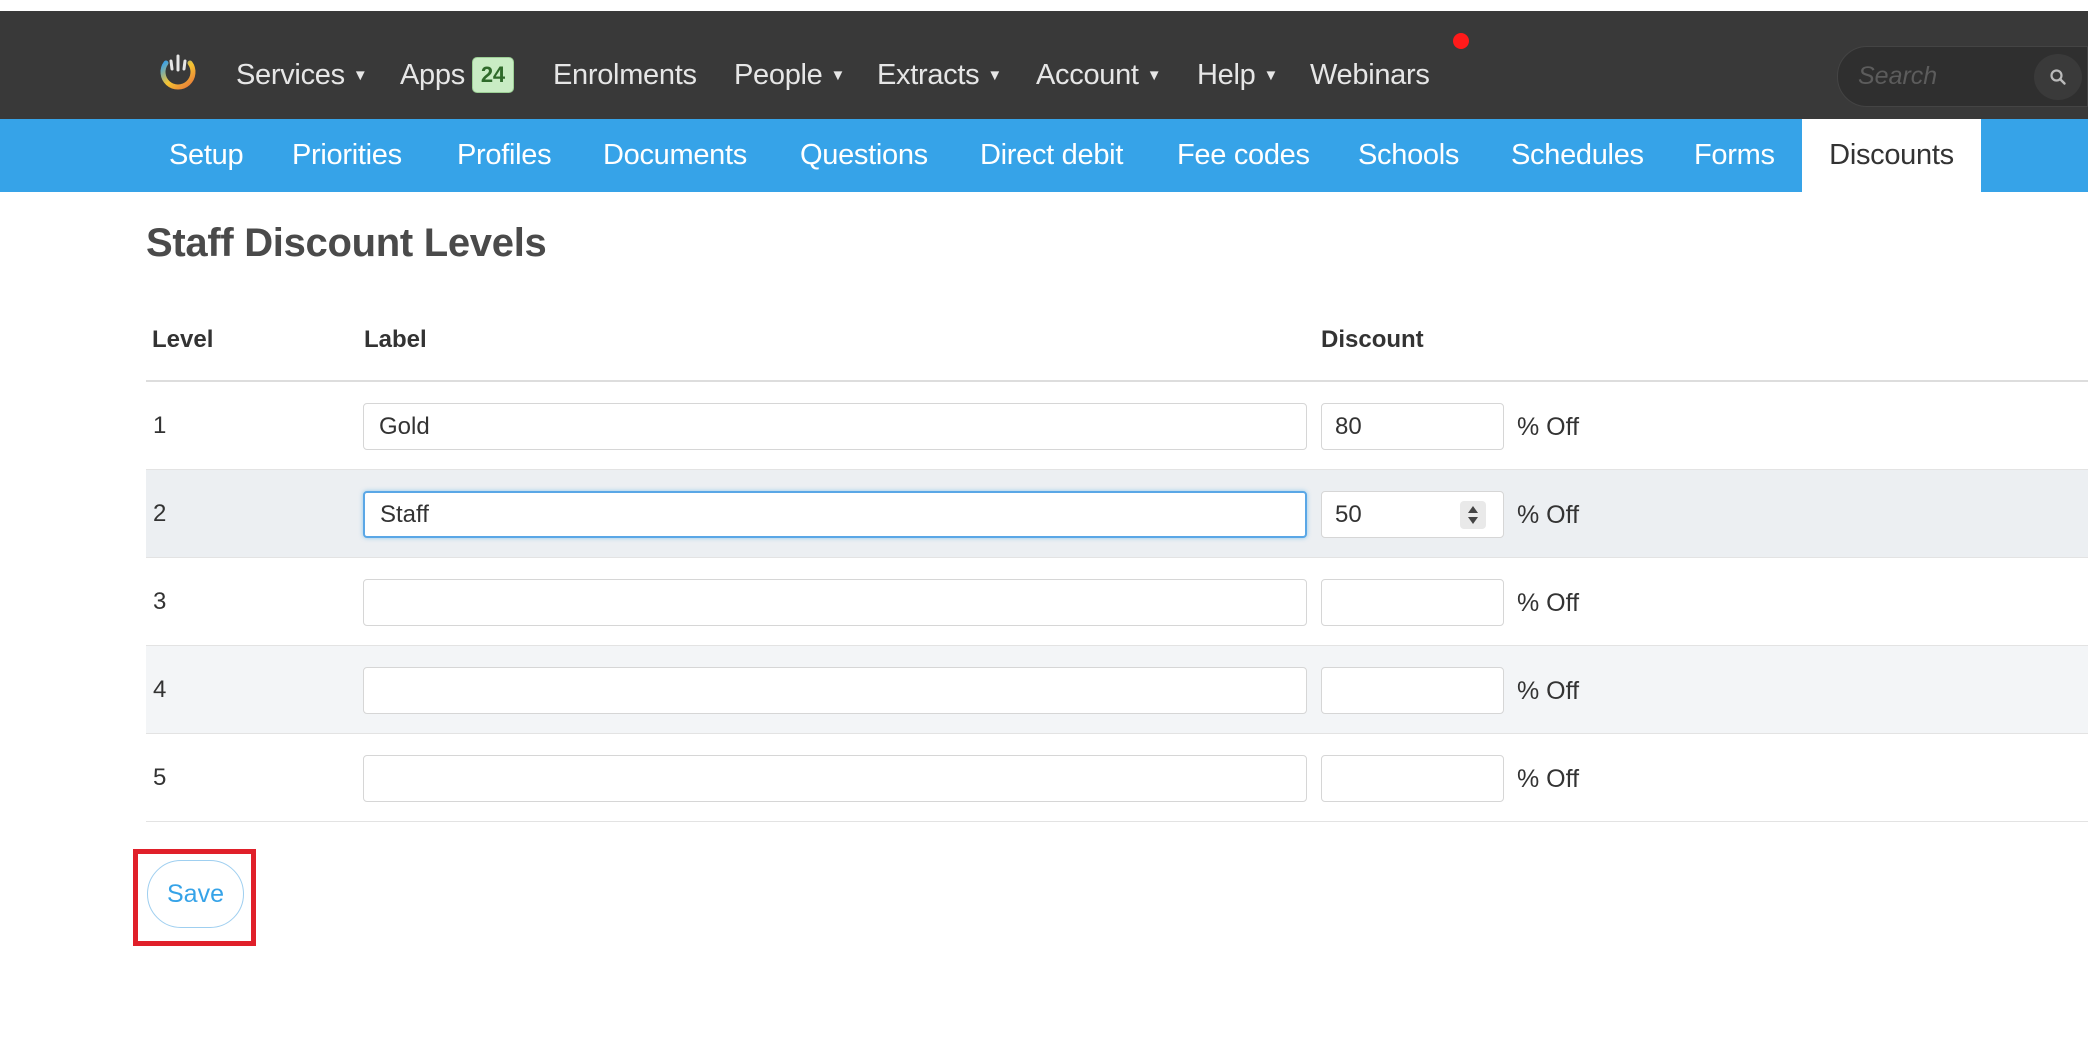 The height and width of the screenshot is (1048, 2088). I want to click on table-row: 1 % Off, so click(1117, 426).